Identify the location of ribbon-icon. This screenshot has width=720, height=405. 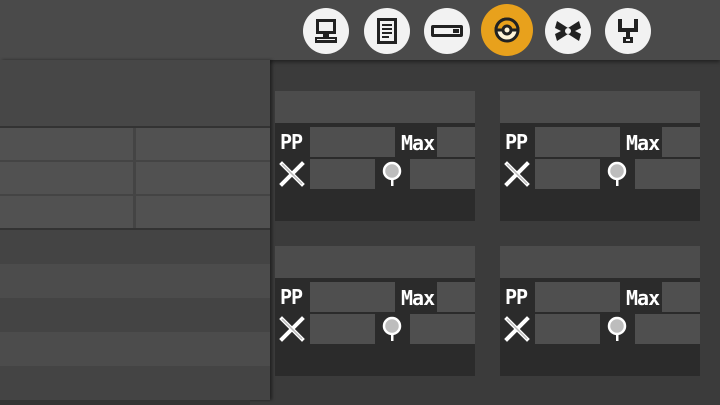
(568, 31).